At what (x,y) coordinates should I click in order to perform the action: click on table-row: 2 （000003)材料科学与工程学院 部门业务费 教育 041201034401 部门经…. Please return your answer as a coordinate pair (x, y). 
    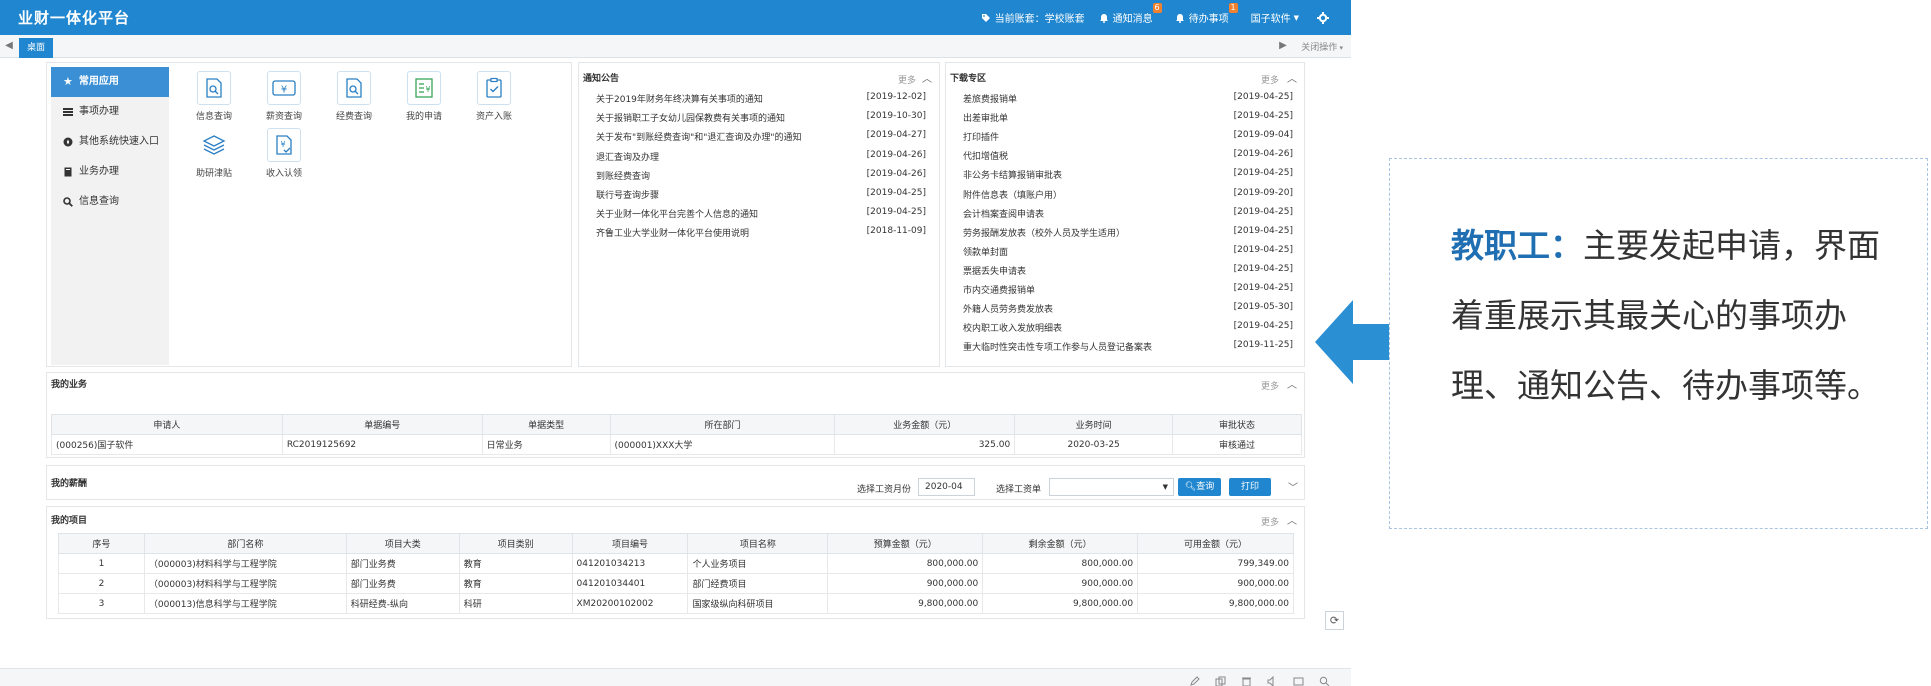
    Looking at the image, I should click on (676, 583).